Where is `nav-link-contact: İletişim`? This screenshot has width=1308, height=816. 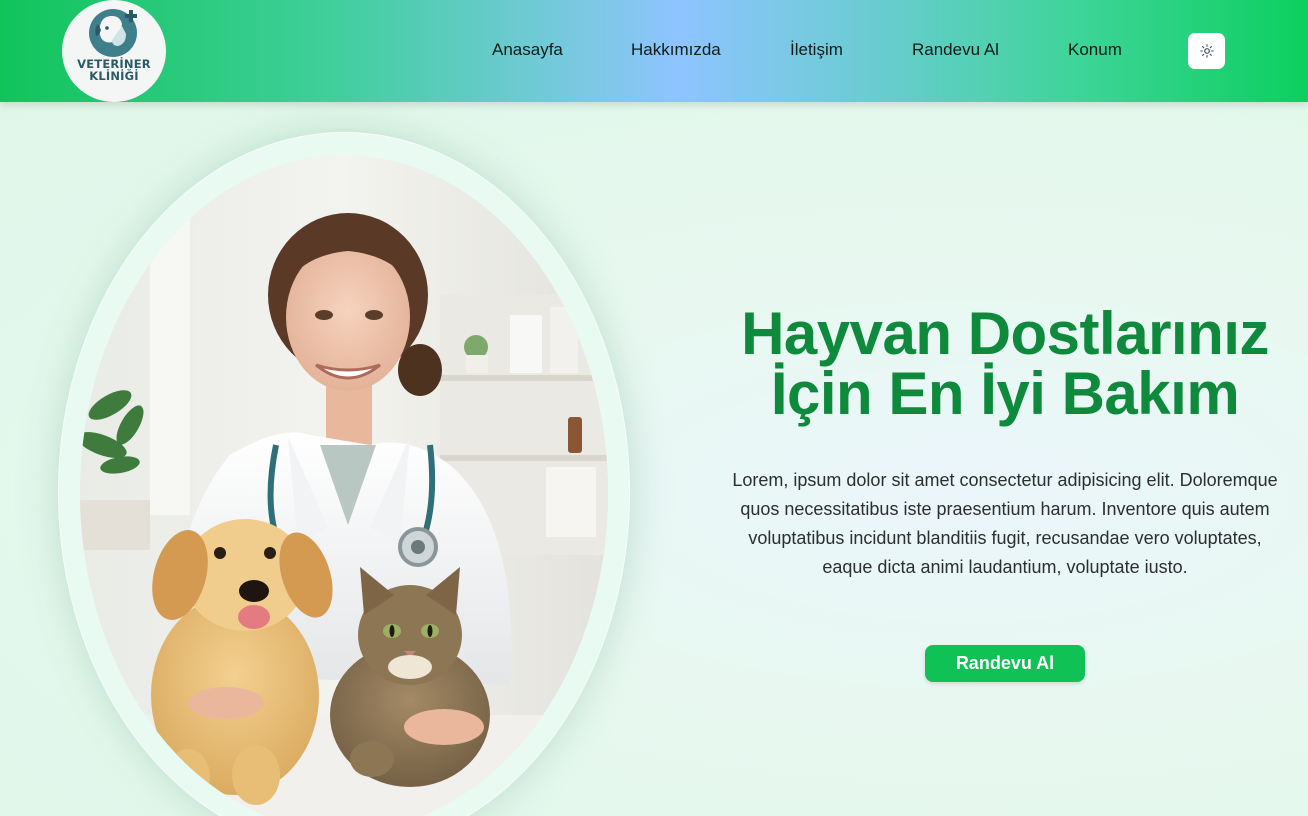
nav-link-contact: İletişim is located at coordinates (816, 50).